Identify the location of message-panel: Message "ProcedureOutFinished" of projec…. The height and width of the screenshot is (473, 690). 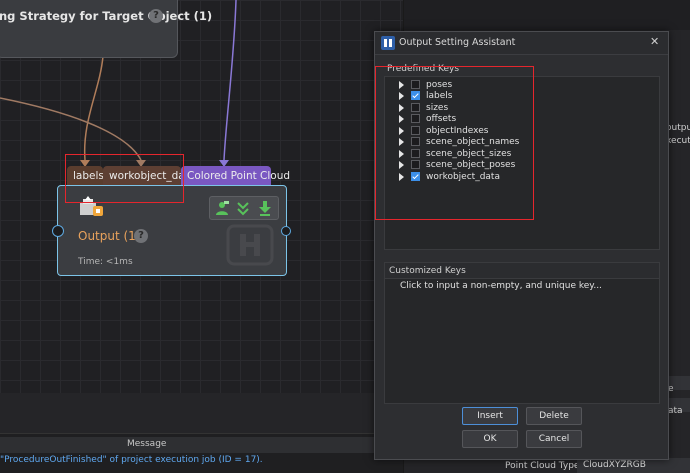
(201, 433).